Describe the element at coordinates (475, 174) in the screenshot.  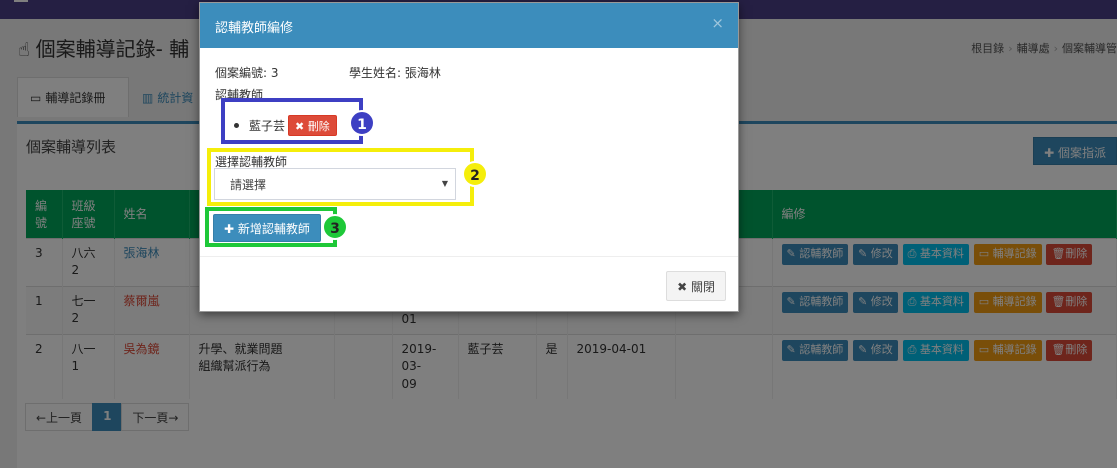
I see `step-marker-2: 2` at that location.